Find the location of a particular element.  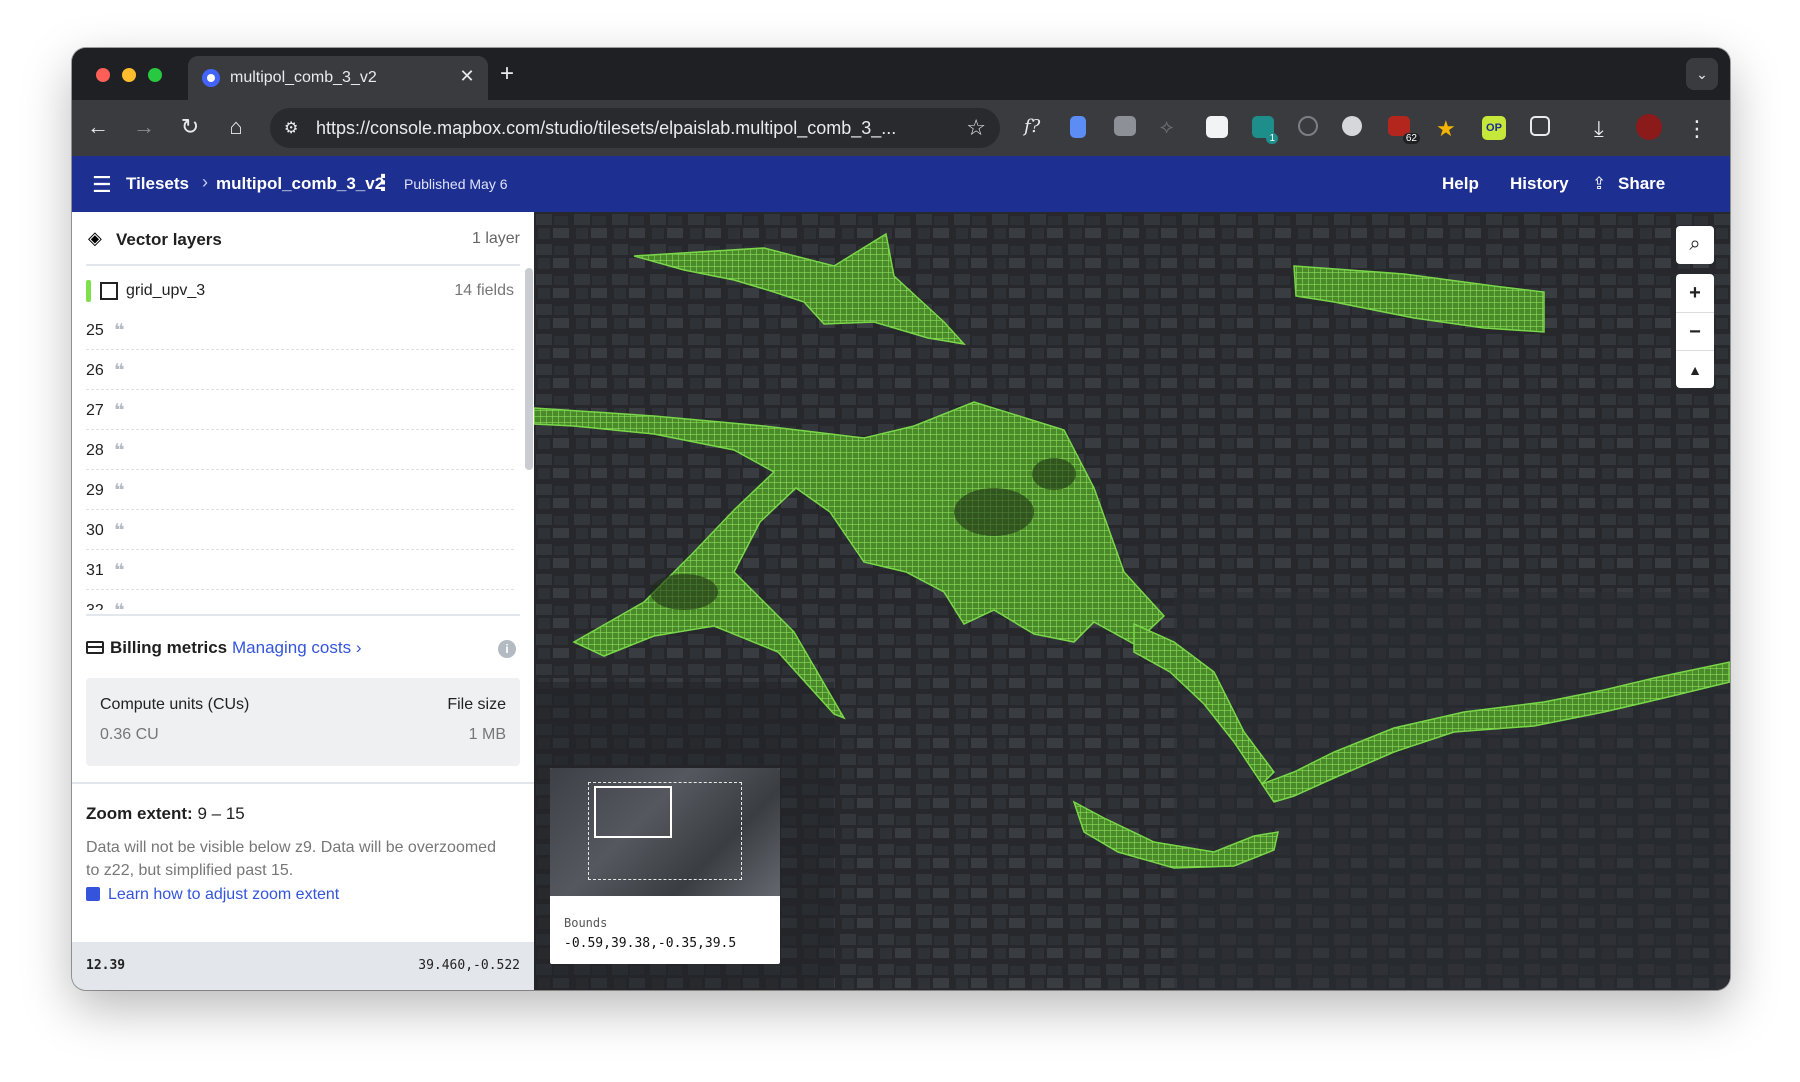

field-list: 25 ❝ 26 ❝ 27 ❝ 28 ❝ 29 ❝ 30 ❝ 31 ❝ 32 ❝ is located at coordinates (300, 460).